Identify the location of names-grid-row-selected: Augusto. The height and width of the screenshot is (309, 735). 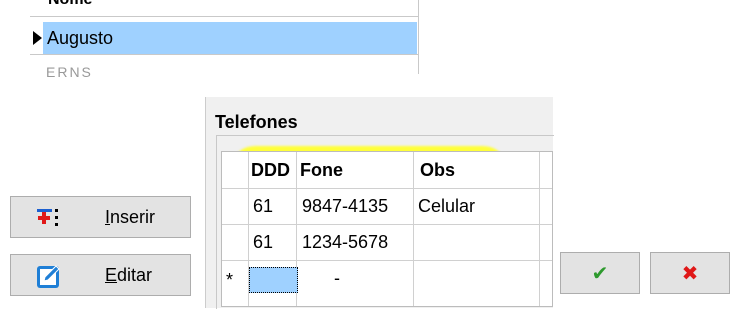
(224, 38).